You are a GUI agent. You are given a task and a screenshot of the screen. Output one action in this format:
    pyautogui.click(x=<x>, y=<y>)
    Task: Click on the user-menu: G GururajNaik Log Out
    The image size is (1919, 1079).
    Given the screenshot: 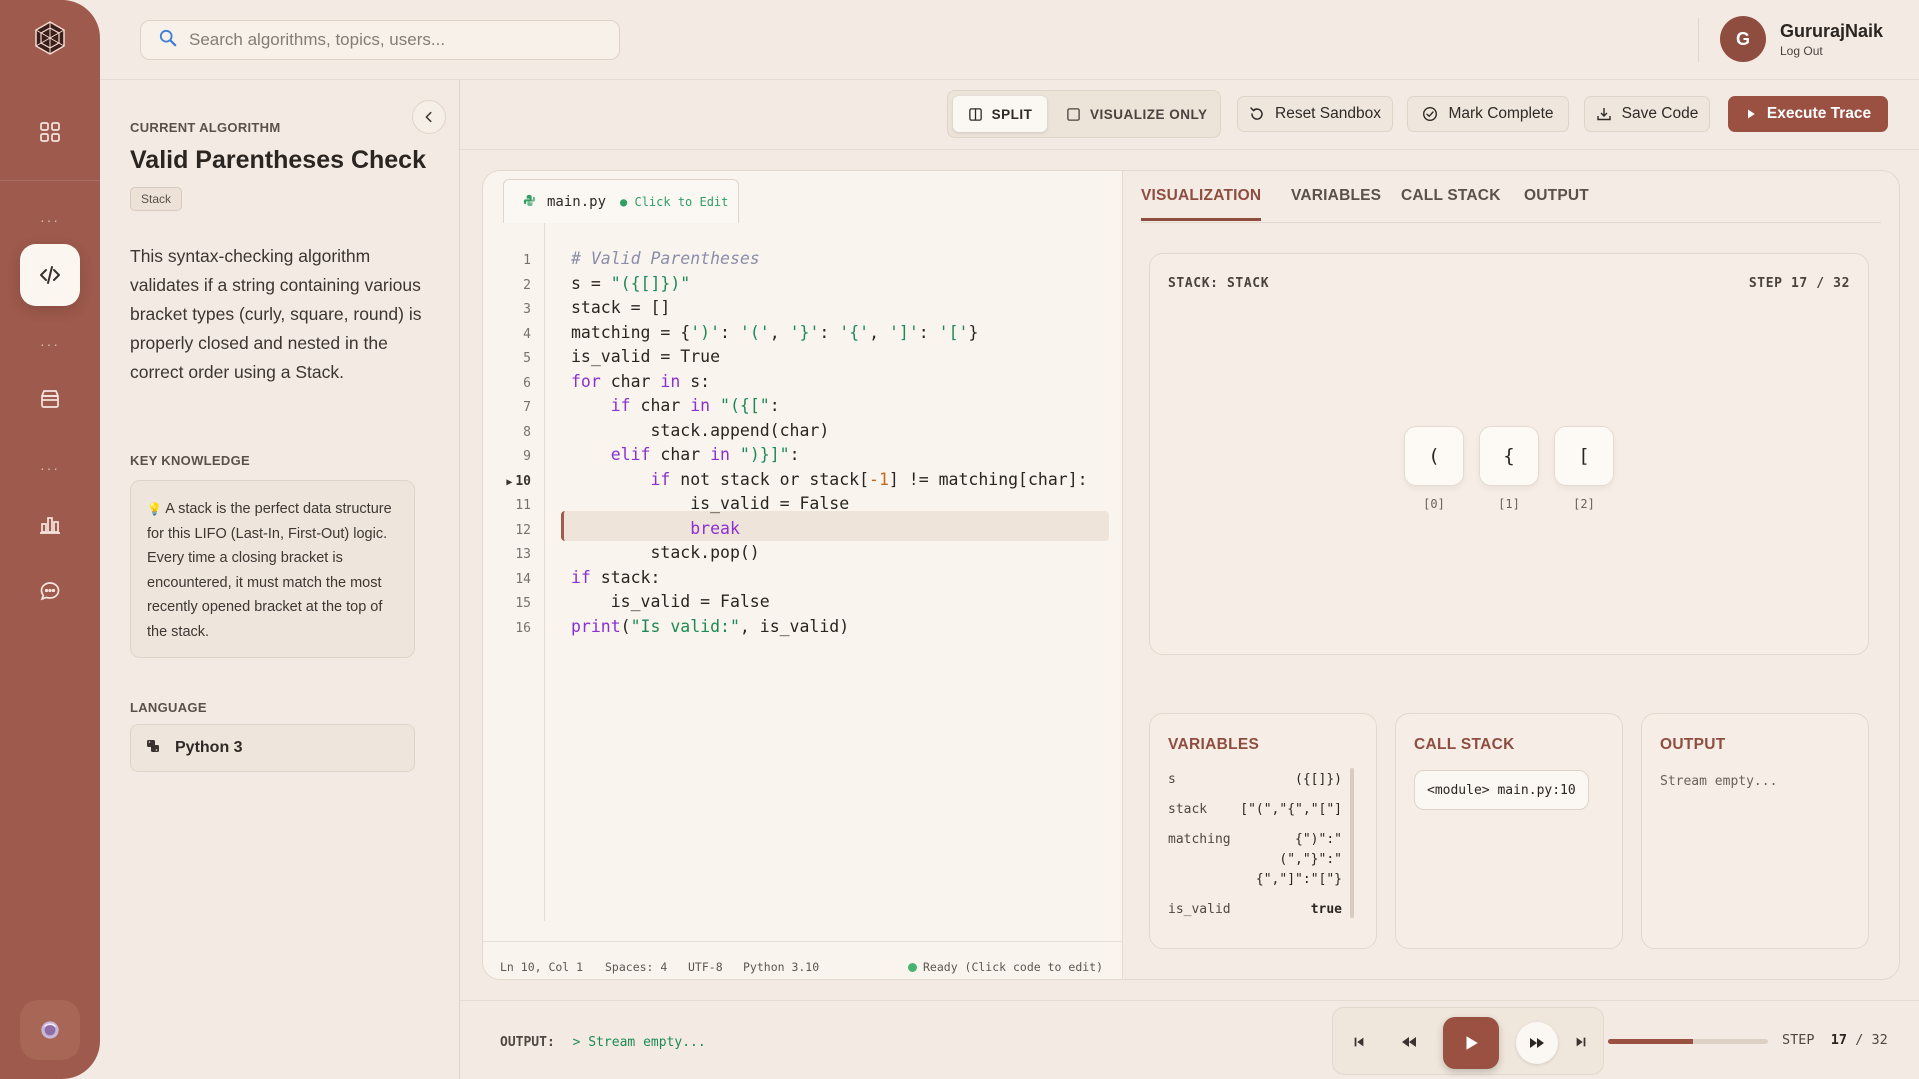 What is the action you would take?
    pyautogui.click(x=1801, y=39)
    